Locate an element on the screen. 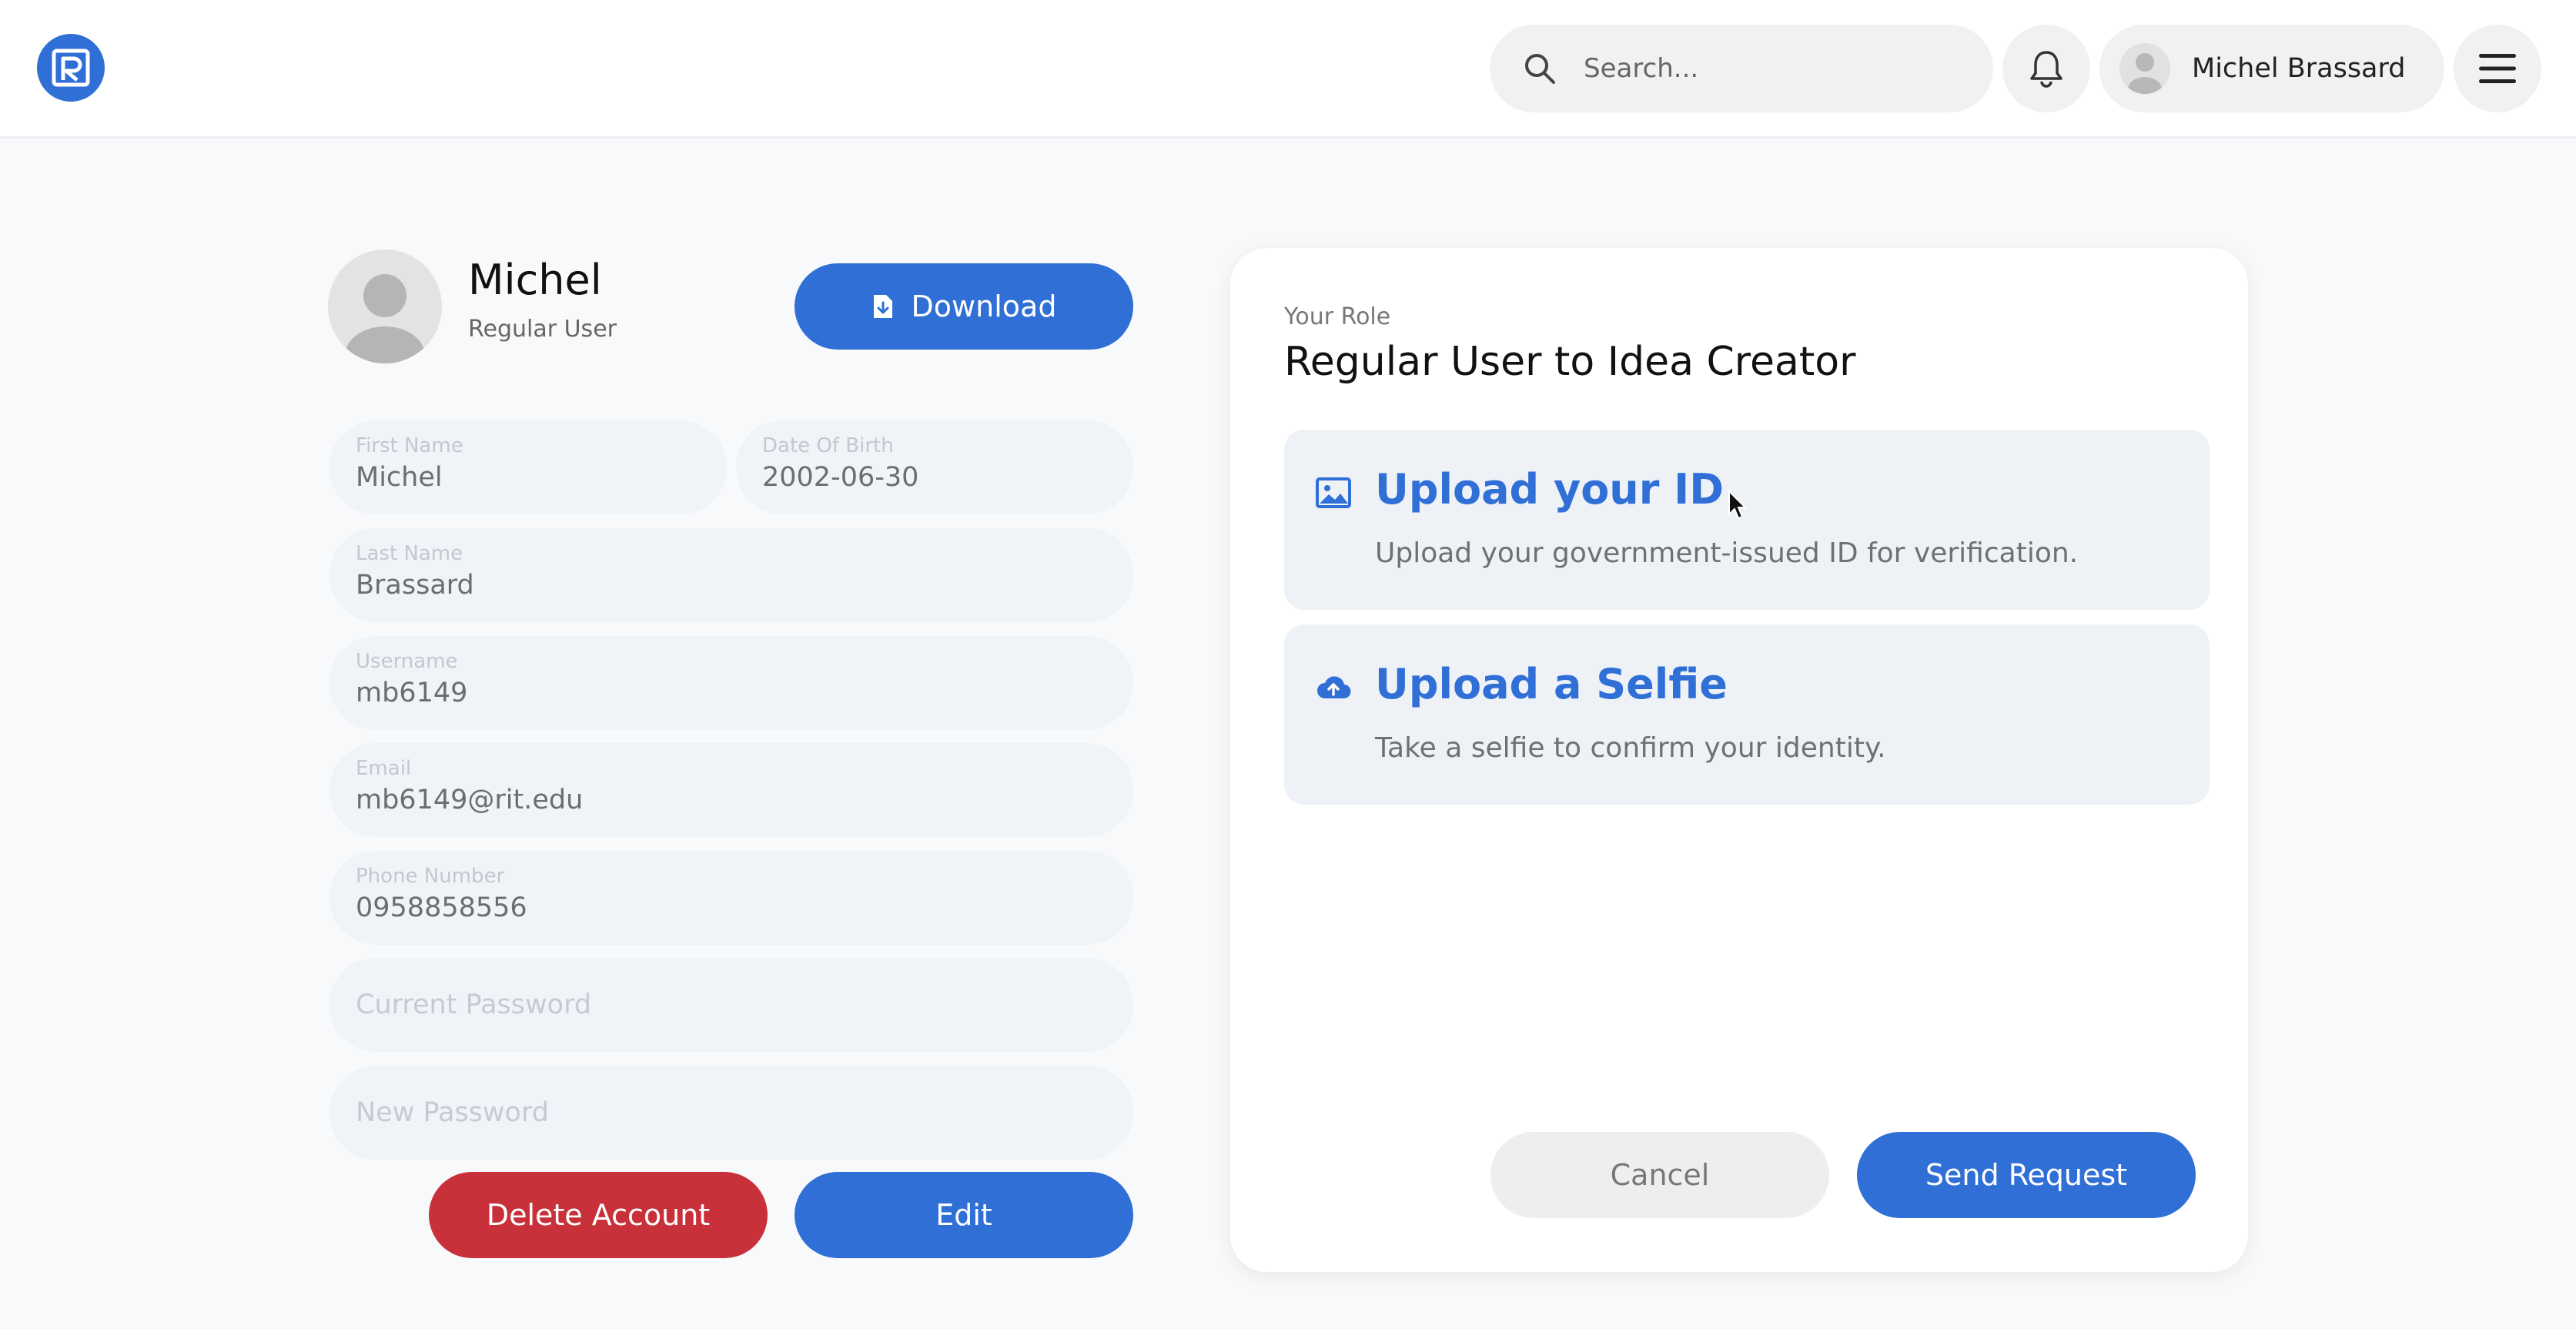 This screenshot has width=2576, height=1329. phone-number-value: 0958858556 is located at coordinates (442, 907).